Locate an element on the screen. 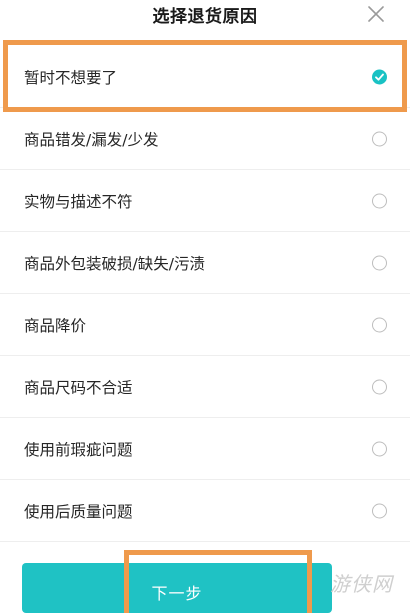  reason-item-quality-after-use: 使用后质量问题 is located at coordinates (205, 511).